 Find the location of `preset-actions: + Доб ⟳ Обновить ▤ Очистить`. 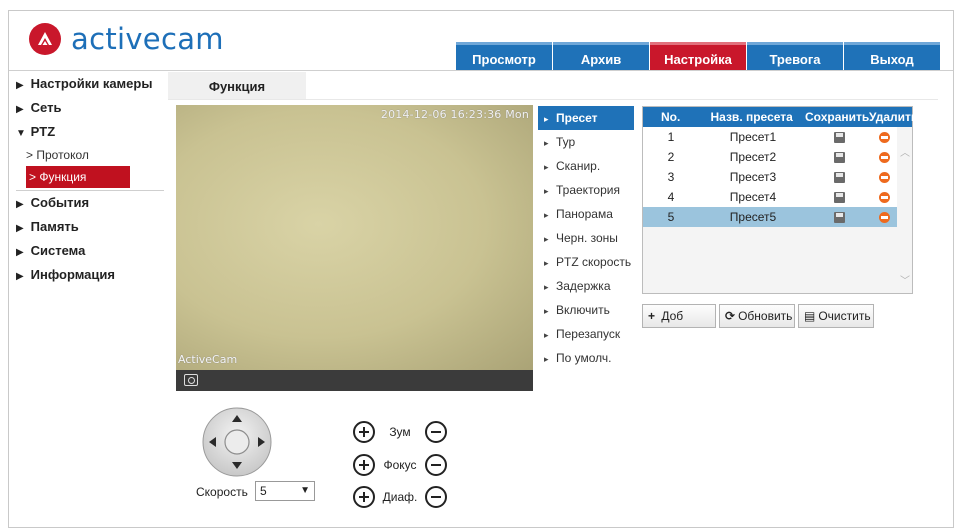

preset-actions: + Доб ⟳ Обновить ▤ Очистить is located at coordinates (759, 316).